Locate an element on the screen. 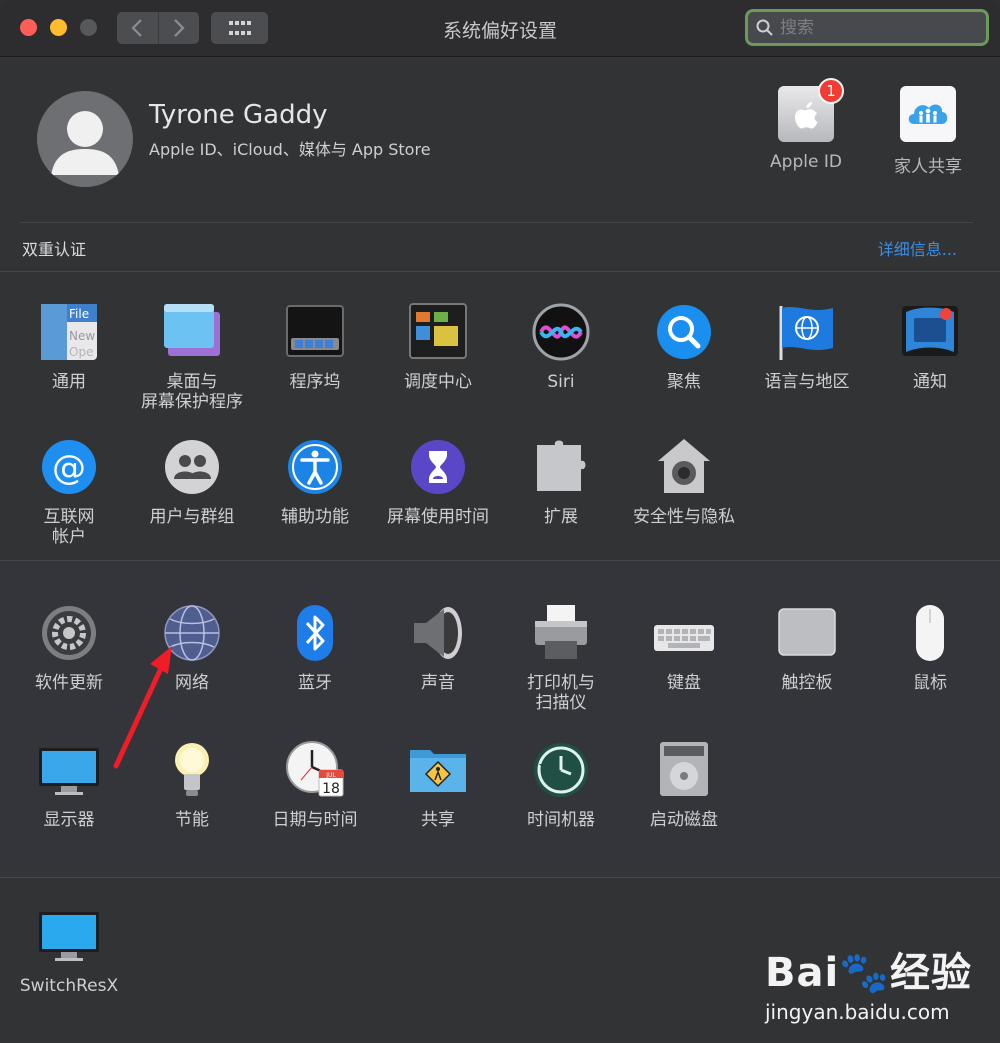 The width and height of the screenshot is (1000, 1043). pref-screen-time: 屏幕使用时间 is located at coordinates (438, 482).